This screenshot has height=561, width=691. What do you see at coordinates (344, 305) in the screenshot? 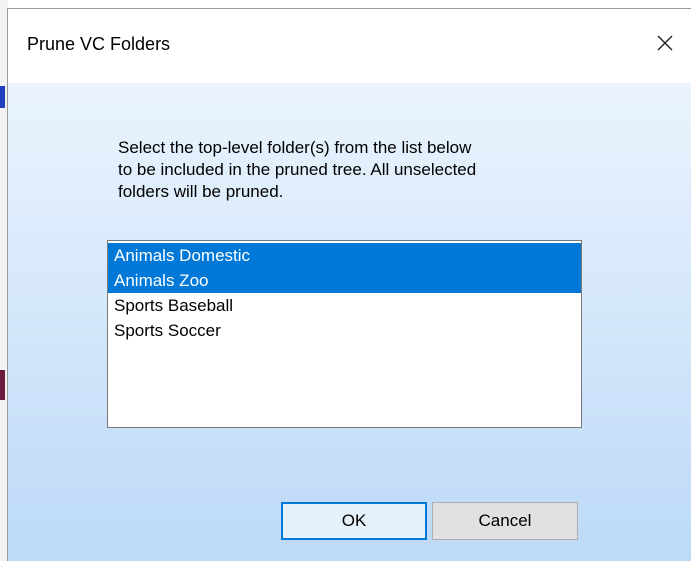
I see `folder-list-item: Sports Baseball` at bounding box center [344, 305].